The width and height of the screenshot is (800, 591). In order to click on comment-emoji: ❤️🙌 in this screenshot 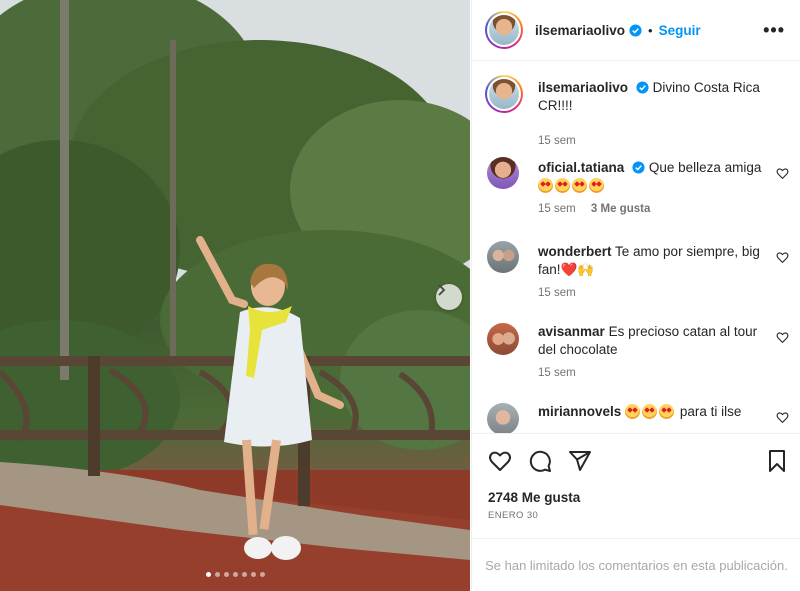, I will do `click(577, 269)`.